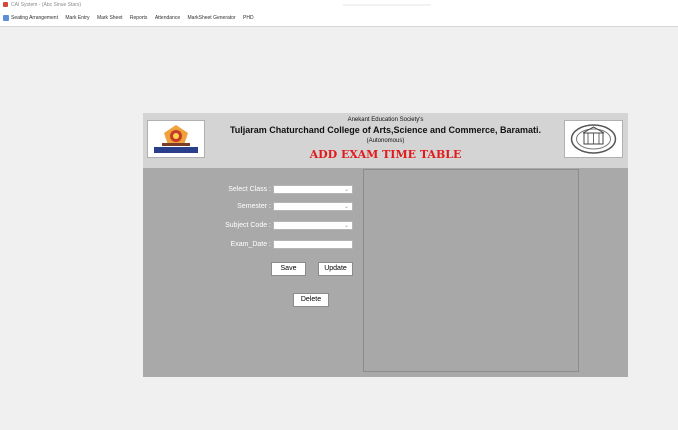  What do you see at coordinates (6, 18) in the screenshot?
I see `menu-app-icon` at bounding box center [6, 18].